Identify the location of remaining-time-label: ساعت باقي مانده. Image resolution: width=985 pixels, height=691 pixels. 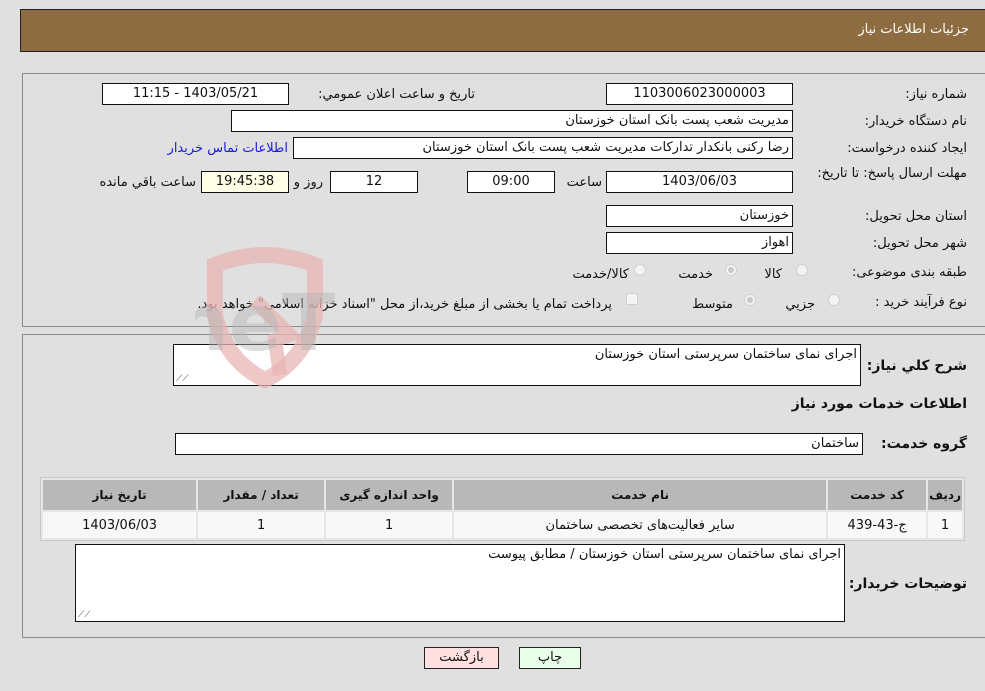
(147, 182).